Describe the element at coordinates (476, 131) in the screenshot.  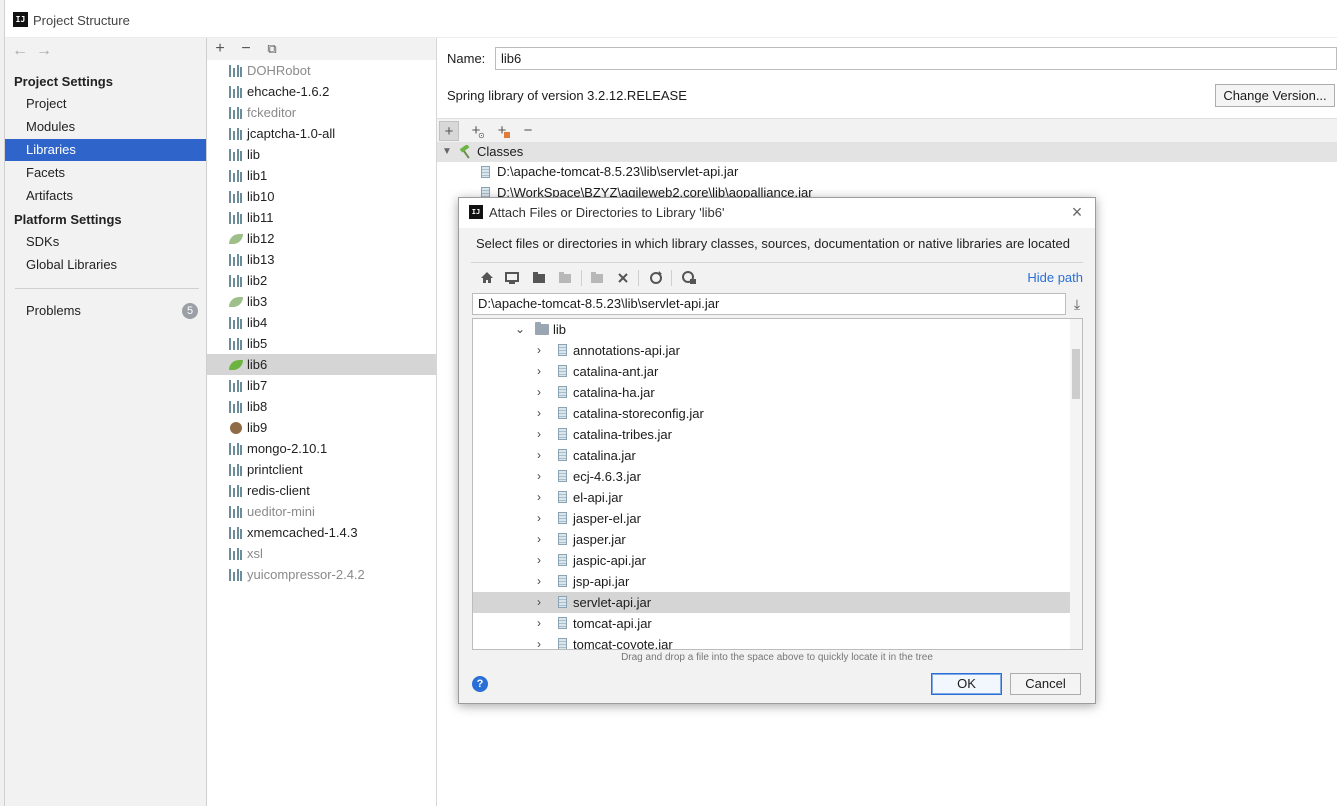
I see `add-classes-button: + ⊙` at that location.